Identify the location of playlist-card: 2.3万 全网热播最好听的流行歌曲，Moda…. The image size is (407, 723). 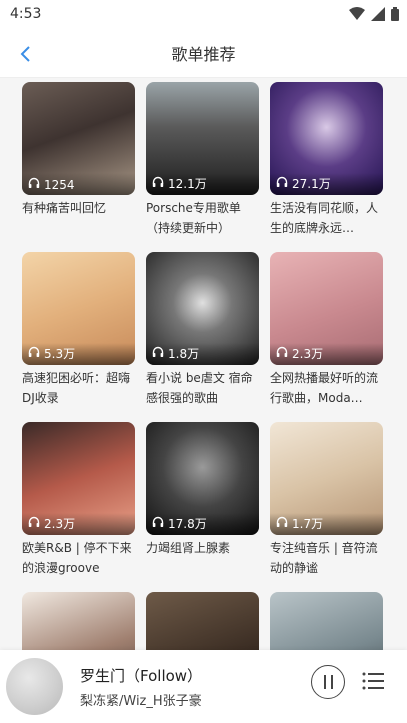
(326, 332).